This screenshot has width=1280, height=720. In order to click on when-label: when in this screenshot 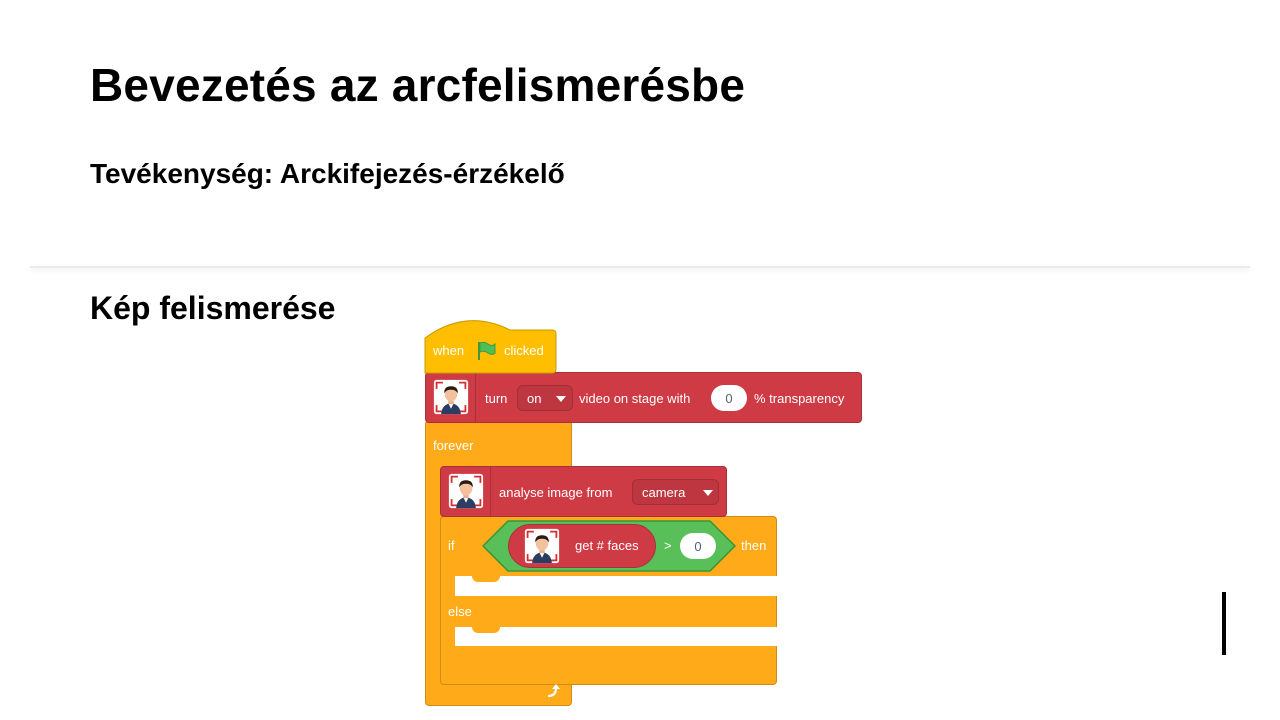, I will do `click(449, 350)`.